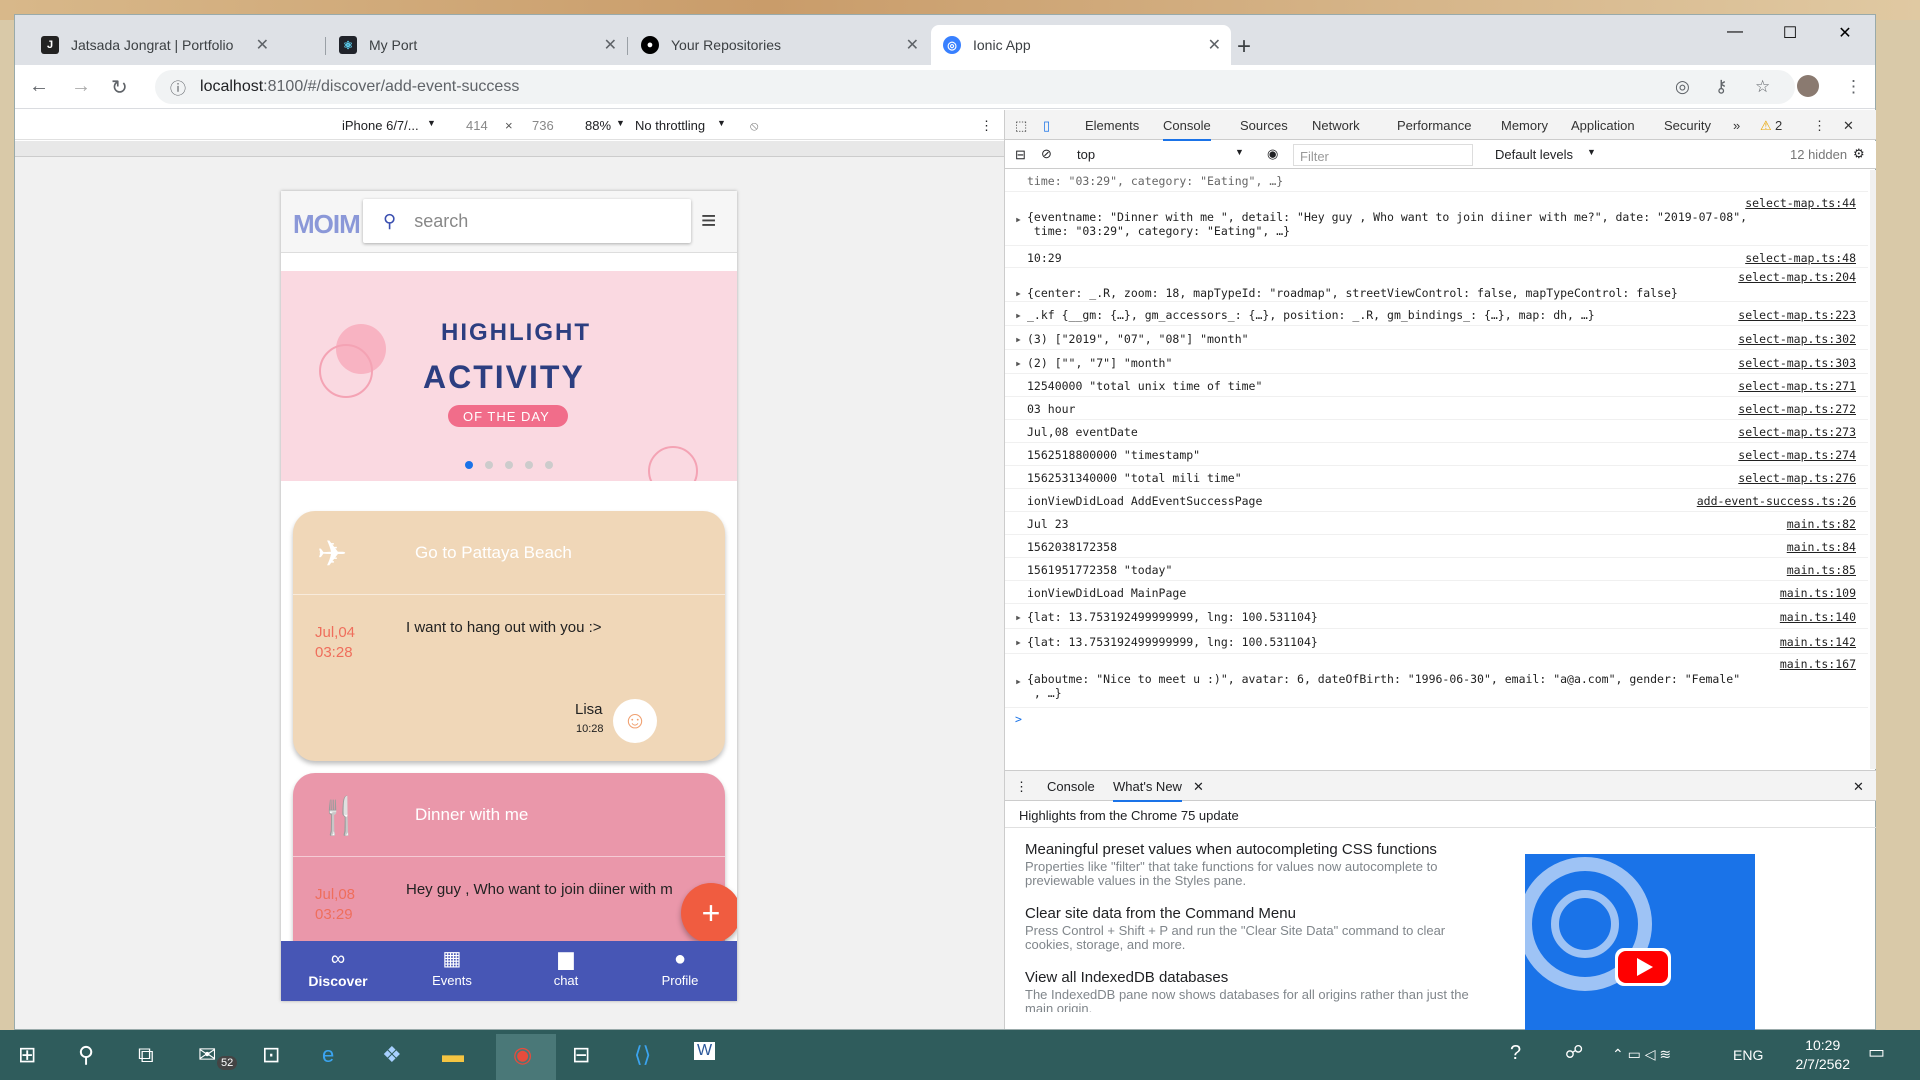  Describe the element at coordinates (86, 1055) in the screenshot. I see `search-icon: ⚲` at that location.